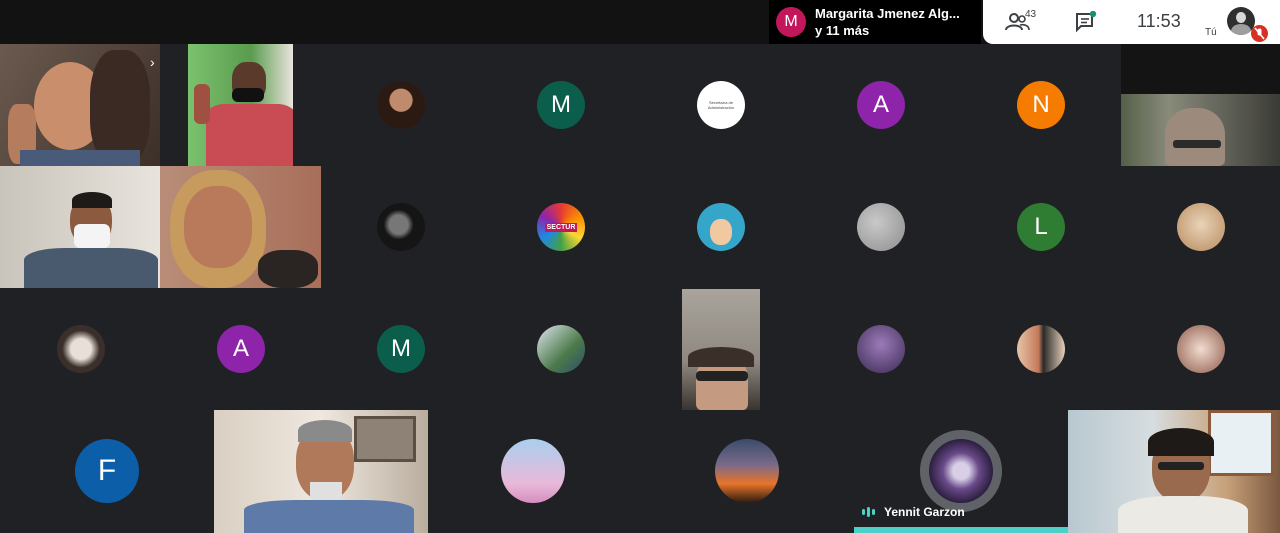  I want to click on speaker-avatar-ring, so click(961, 471).